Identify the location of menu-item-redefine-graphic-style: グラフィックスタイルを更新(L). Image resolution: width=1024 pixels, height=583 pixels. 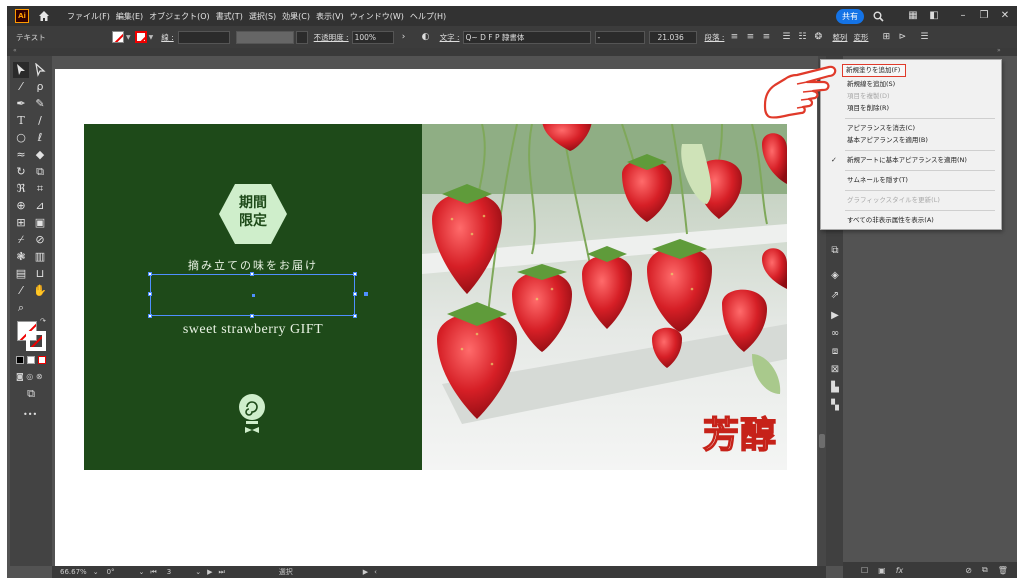
(911, 200).